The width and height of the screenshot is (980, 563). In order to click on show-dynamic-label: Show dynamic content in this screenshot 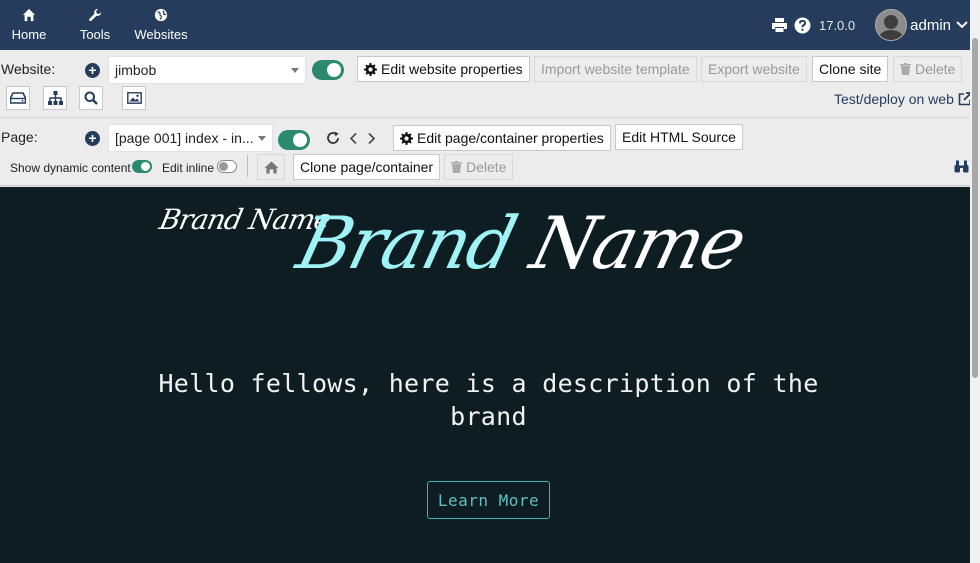, I will do `click(70, 168)`.